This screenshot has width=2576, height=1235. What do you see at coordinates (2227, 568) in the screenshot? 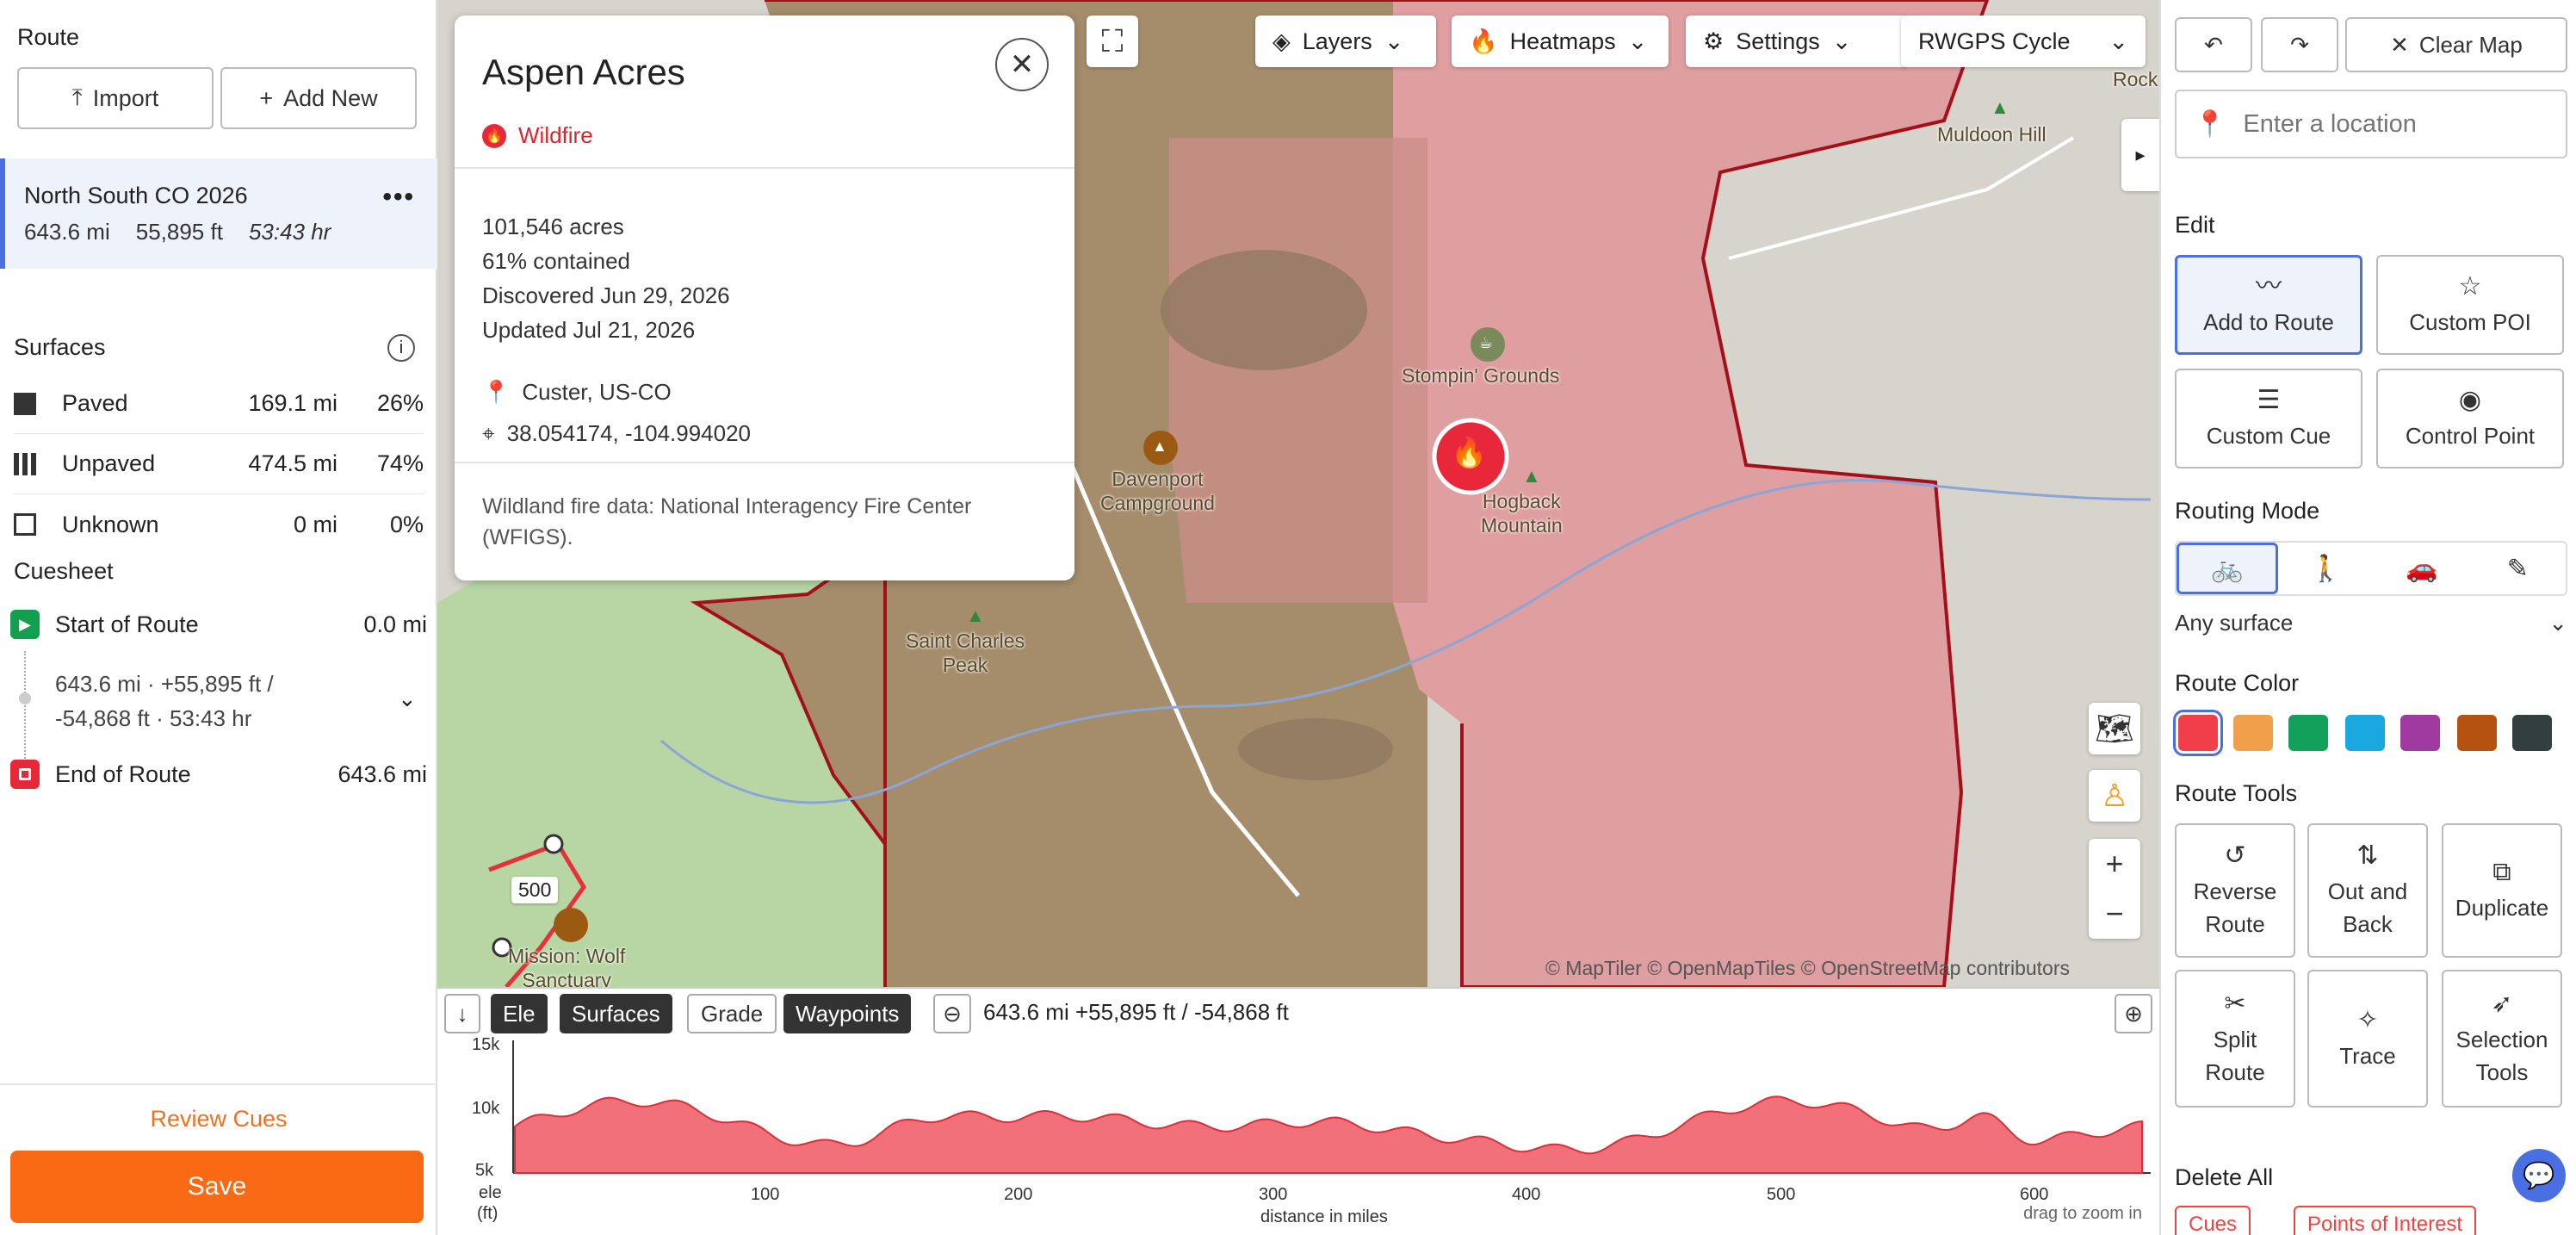
I see `bike-icon: 🚲` at bounding box center [2227, 568].